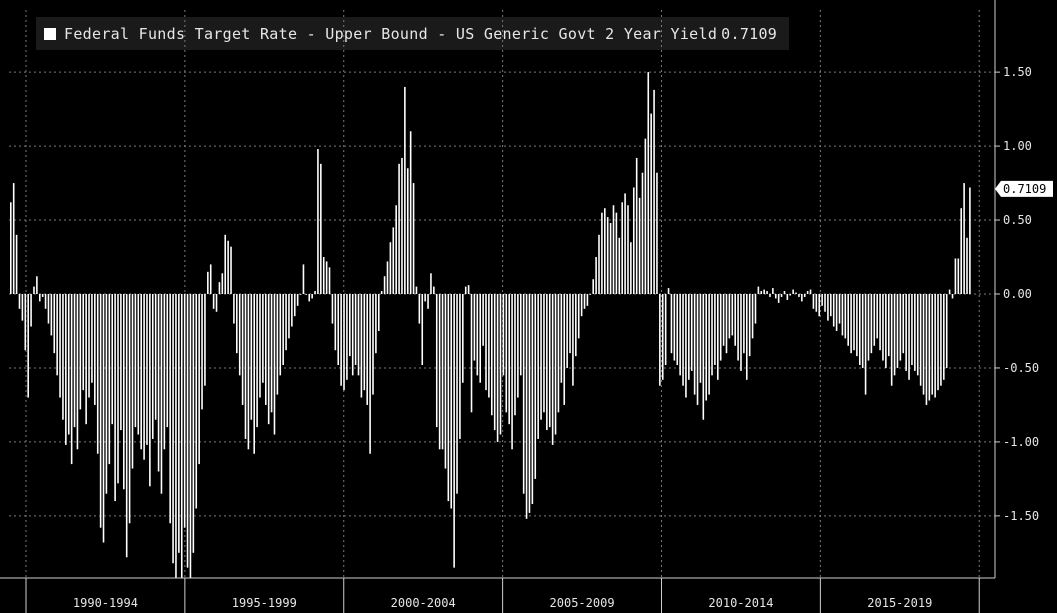  What do you see at coordinates (740, 603) in the screenshot?
I see `x-tick-label: 2010-2014` at bounding box center [740, 603].